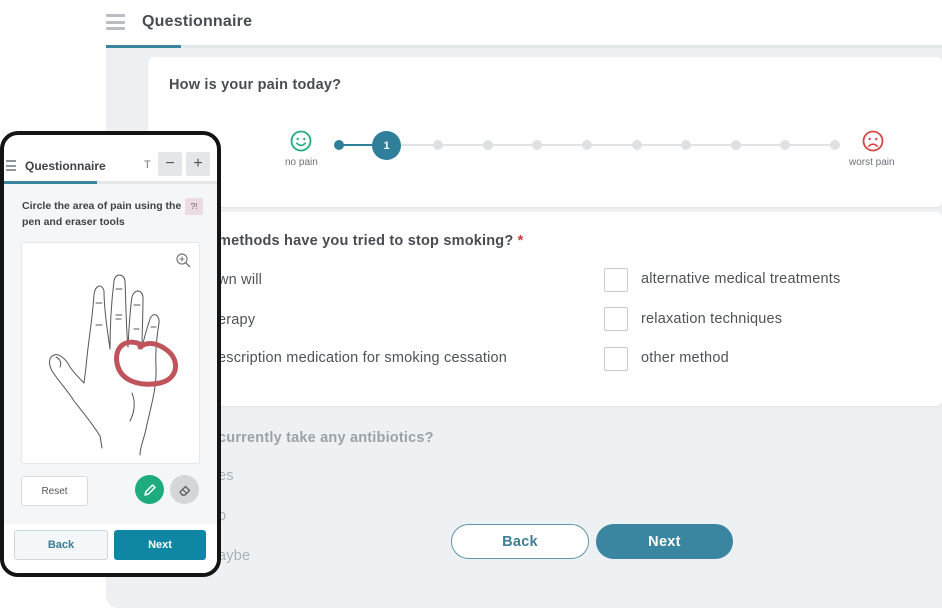 This screenshot has width=942, height=608. I want to click on pen-tool-button, so click(149, 489).